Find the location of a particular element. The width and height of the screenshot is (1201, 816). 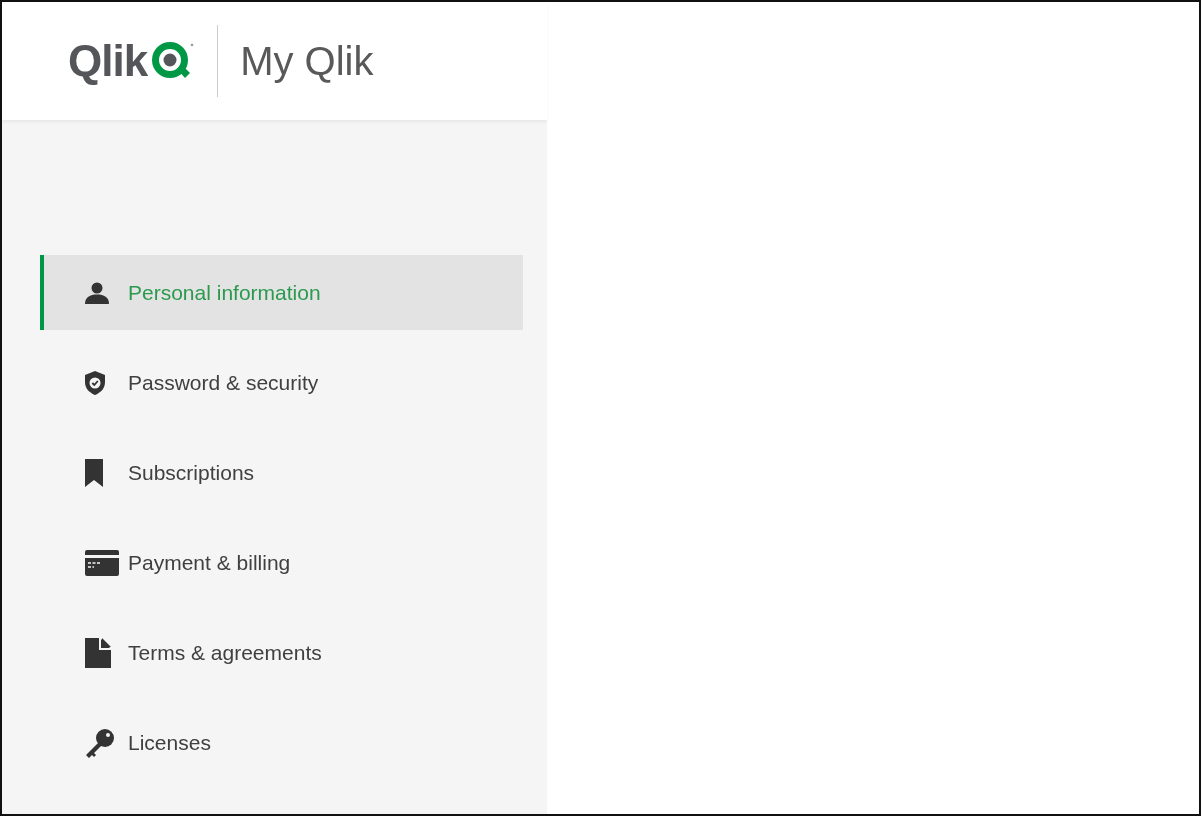

sidebar-item: Password & security is located at coordinates (281, 382).